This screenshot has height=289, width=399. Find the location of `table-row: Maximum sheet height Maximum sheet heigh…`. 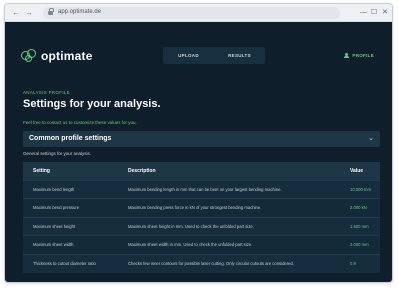

table-row: Maximum sheet height Maximum sheet heigh… is located at coordinates (201, 226).